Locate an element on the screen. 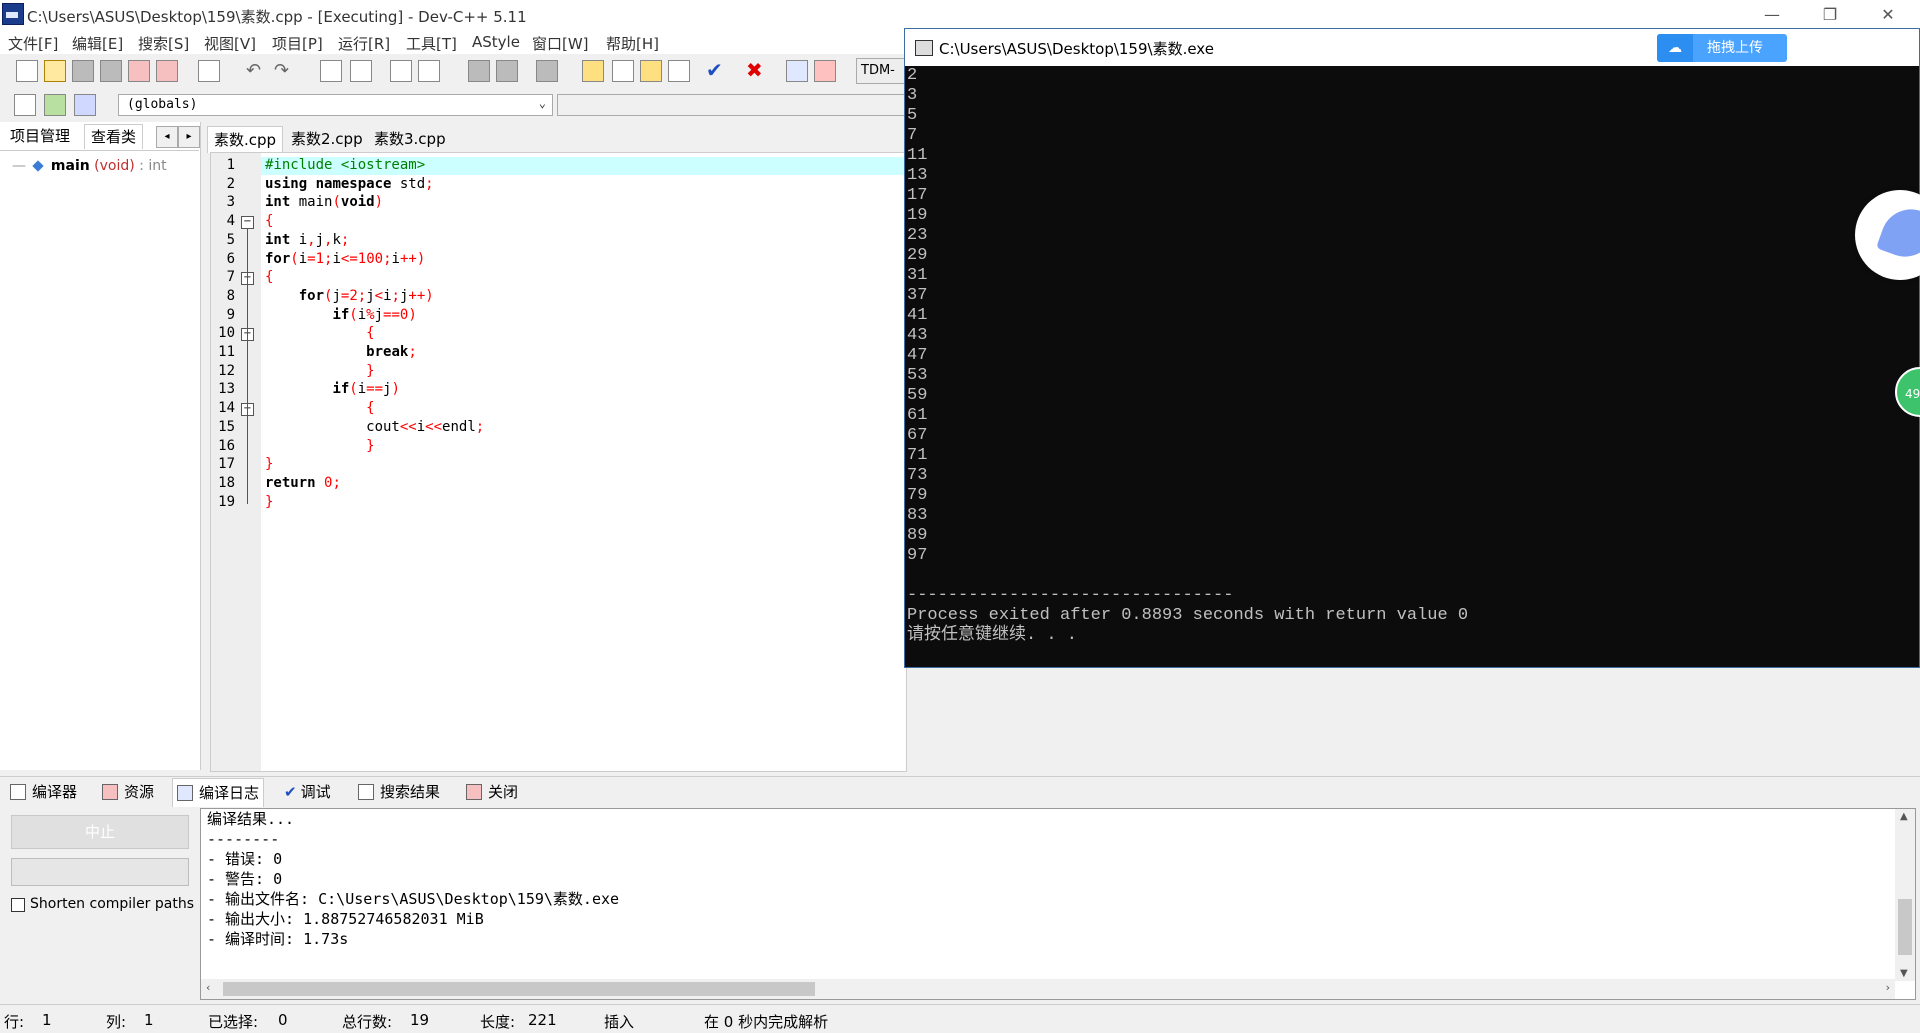  code-line: for(i=1;i<=100;i++) is located at coordinates (345, 258).